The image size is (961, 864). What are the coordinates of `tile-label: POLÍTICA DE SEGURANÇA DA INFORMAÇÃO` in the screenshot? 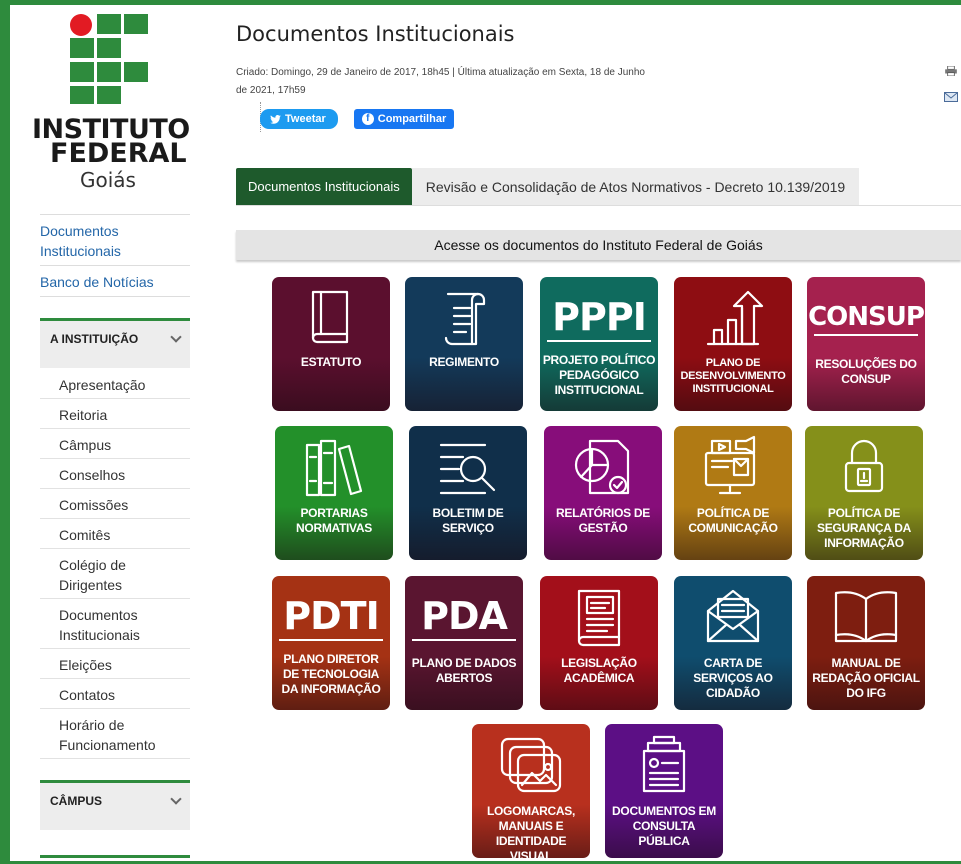 It's located at (864, 528).